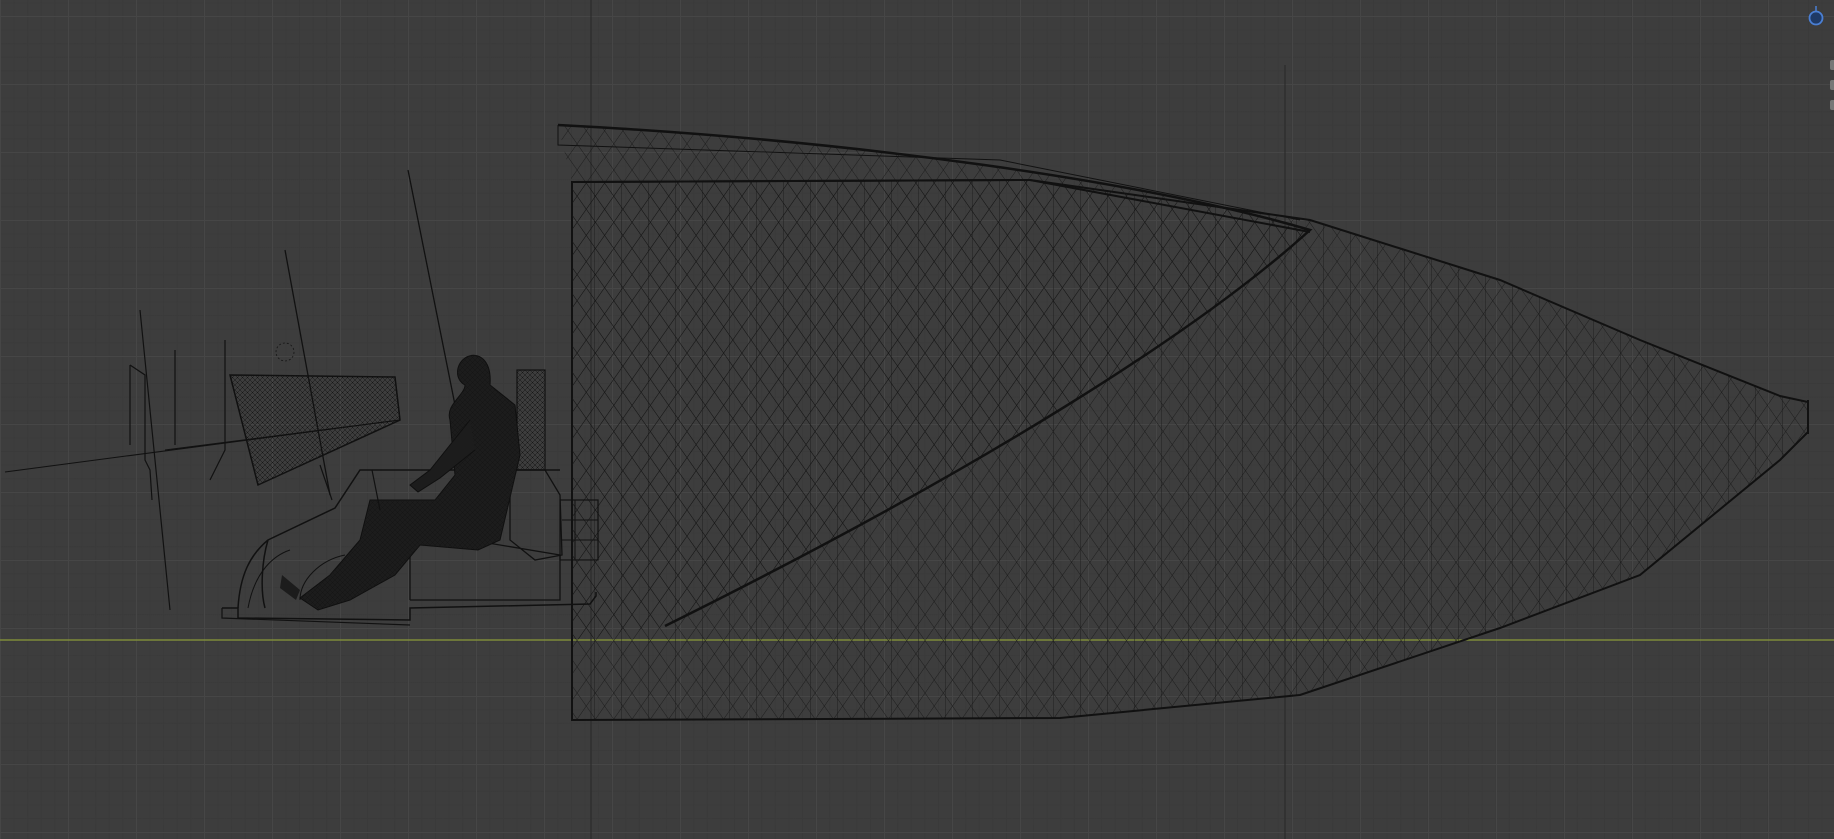 The width and height of the screenshot is (1834, 839). What do you see at coordinates (1816, 18) in the screenshot?
I see `view-navigation-gizmo-icon` at bounding box center [1816, 18].